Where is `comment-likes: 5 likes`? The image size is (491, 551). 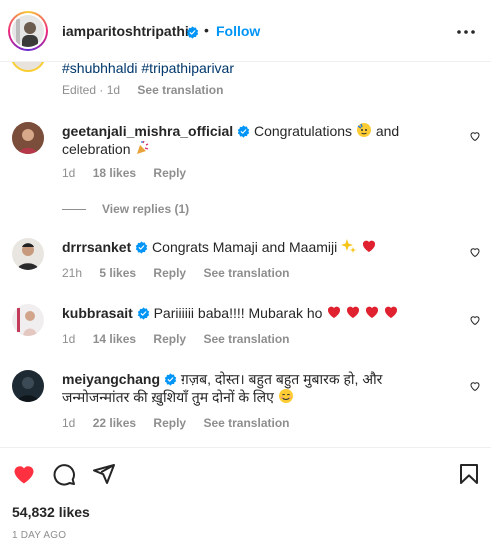
comment-likes: 5 likes is located at coordinates (117, 273).